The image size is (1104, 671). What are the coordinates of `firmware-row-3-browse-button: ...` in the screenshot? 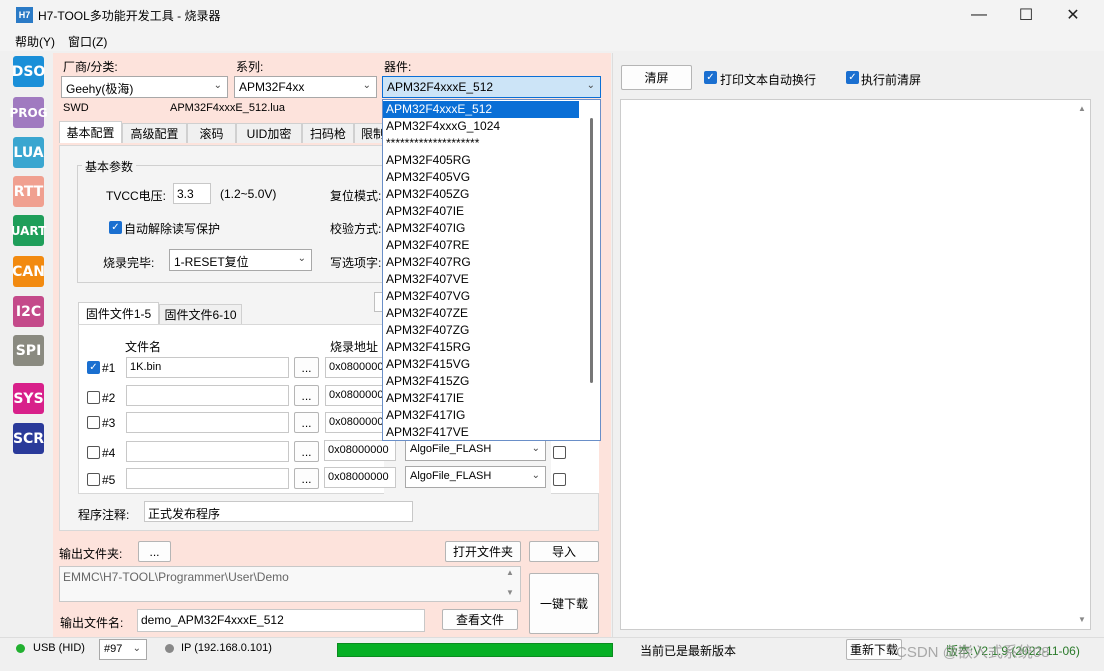 It's located at (306, 422).